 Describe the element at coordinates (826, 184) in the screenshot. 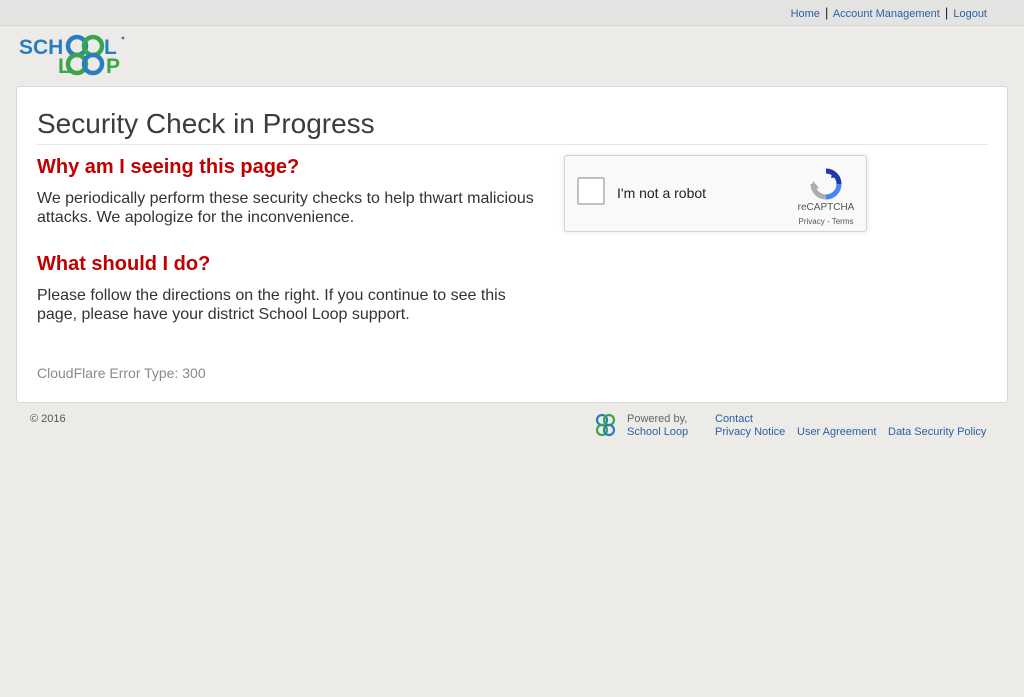

I see `recaptcha-icon` at that location.